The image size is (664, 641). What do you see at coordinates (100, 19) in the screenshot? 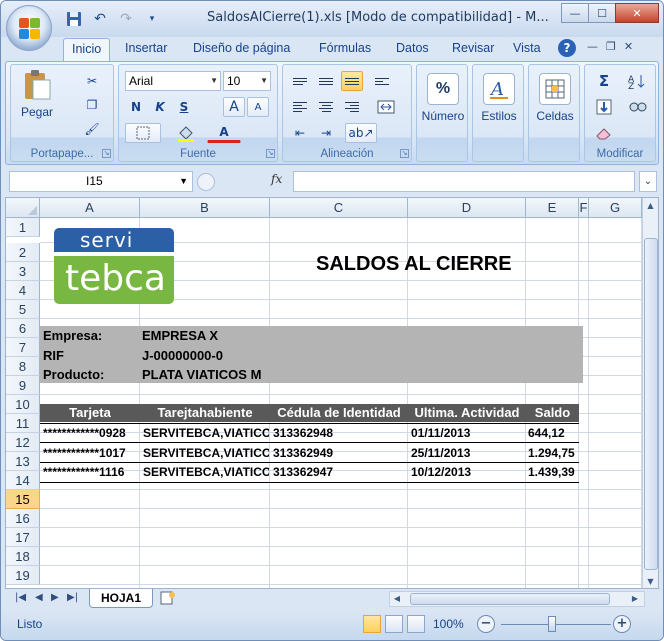
I see `undo-icon: ↶` at bounding box center [100, 19].